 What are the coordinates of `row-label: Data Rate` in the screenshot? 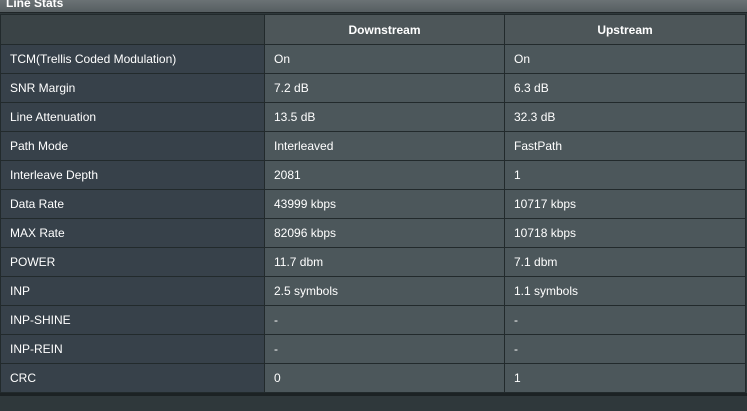 It's located at (132, 204).